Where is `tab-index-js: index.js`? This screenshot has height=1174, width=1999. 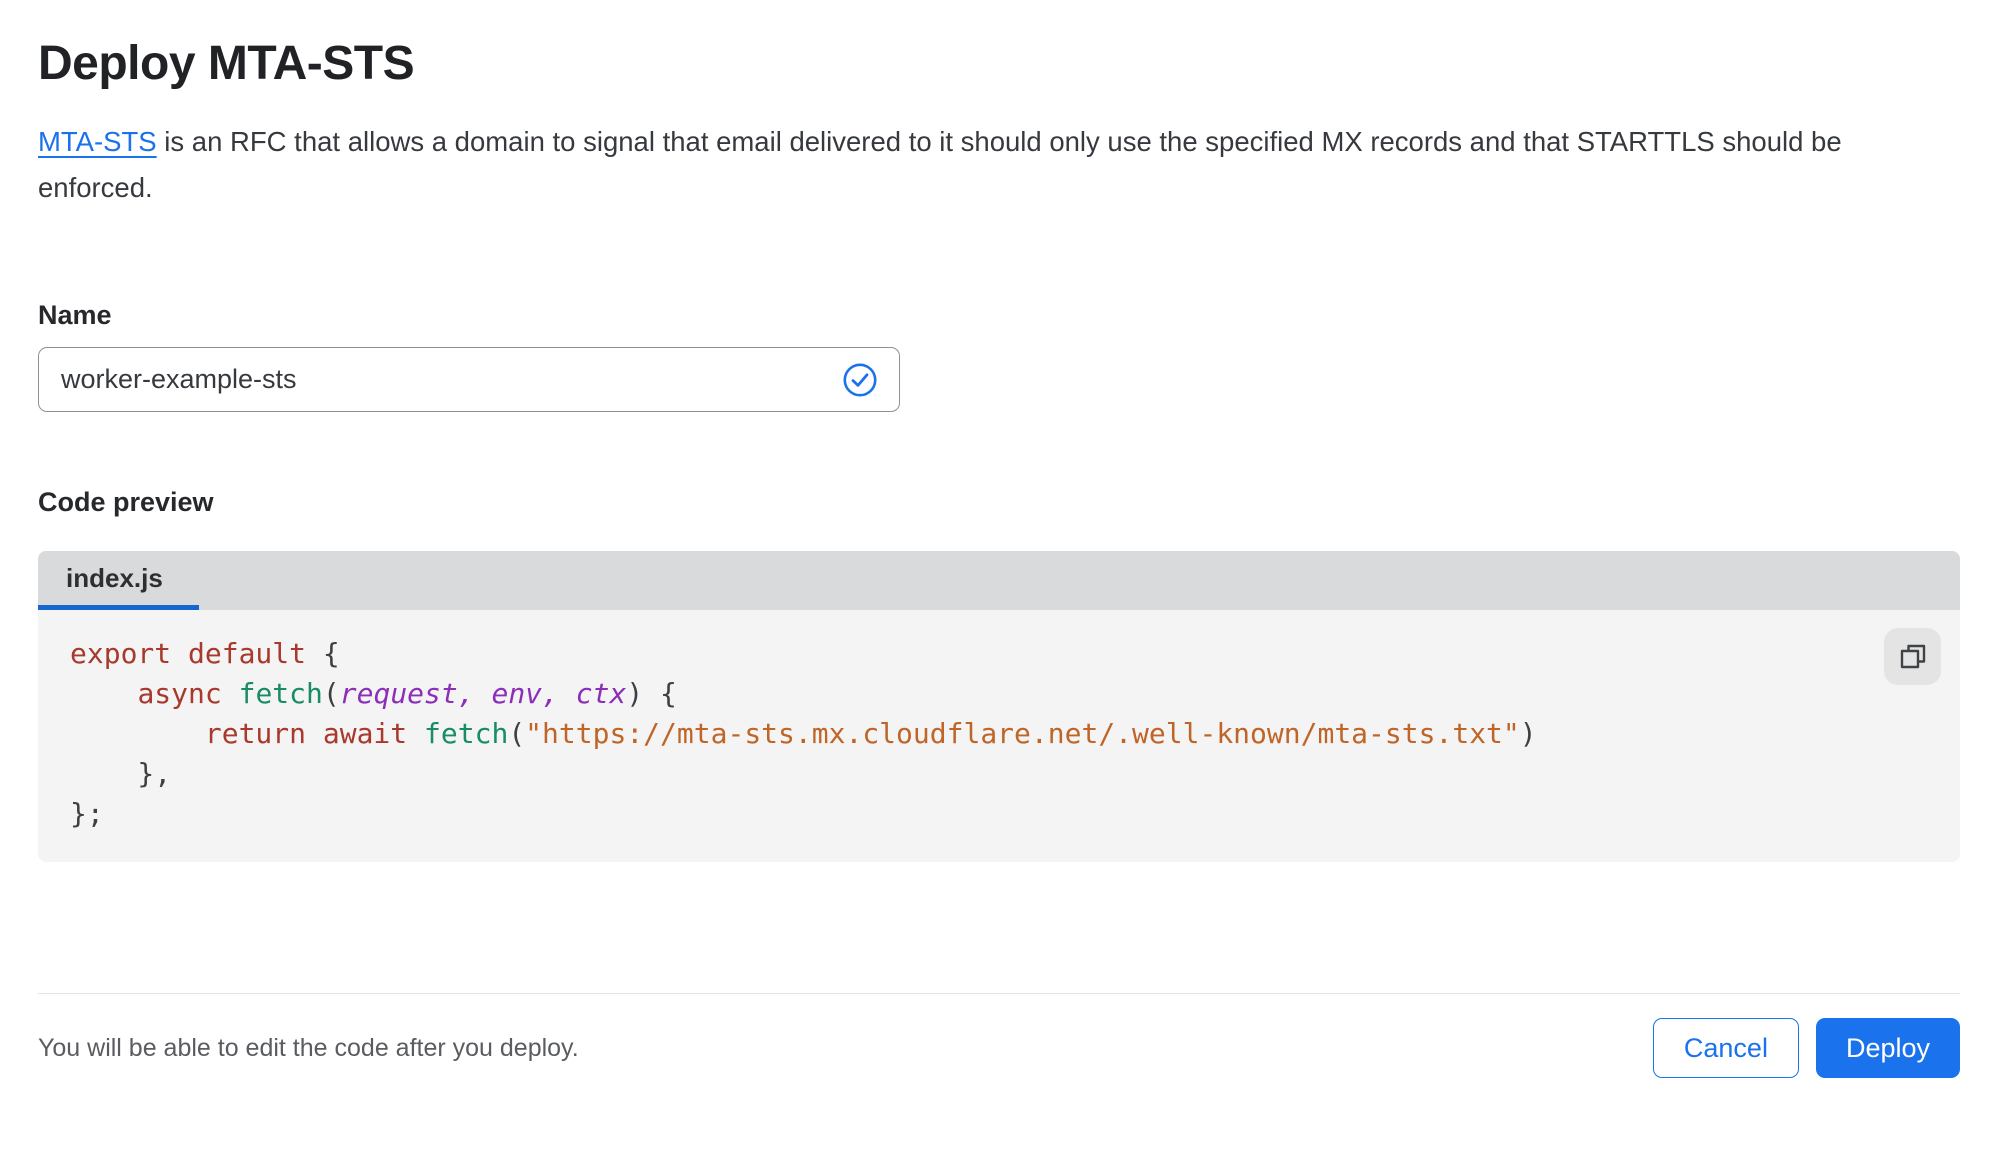
tab-index-js: index.js is located at coordinates (118, 580).